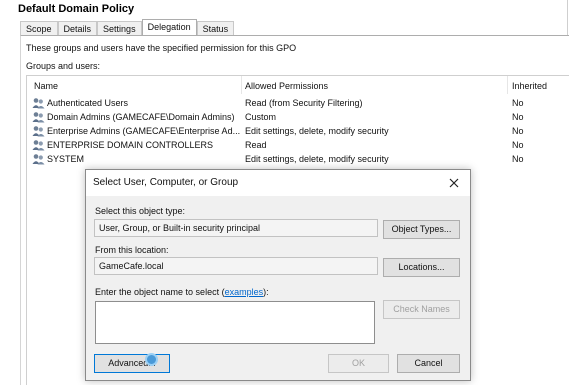 The height and width of the screenshot is (385, 569). What do you see at coordinates (66, 159) in the screenshot?
I see `row-name: SYSTEM` at bounding box center [66, 159].